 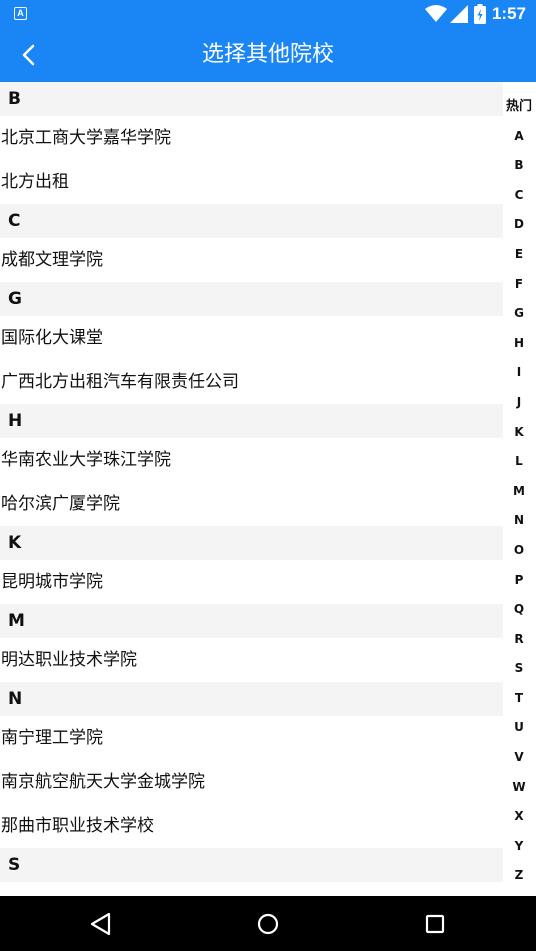 I want to click on index-letter-z: Z, so click(x=519, y=876).